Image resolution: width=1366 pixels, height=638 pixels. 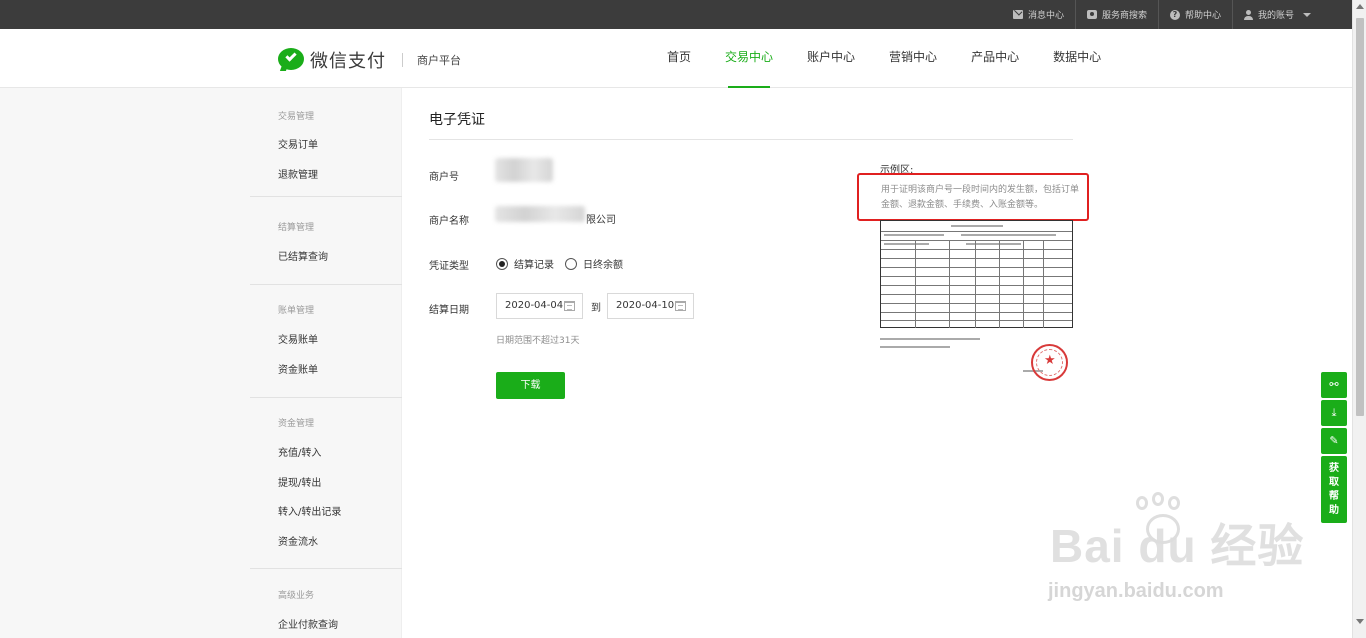 What do you see at coordinates (679, 58) in the screenshot?
I see `nav-home: 首页` at bounding box center [679, 58].